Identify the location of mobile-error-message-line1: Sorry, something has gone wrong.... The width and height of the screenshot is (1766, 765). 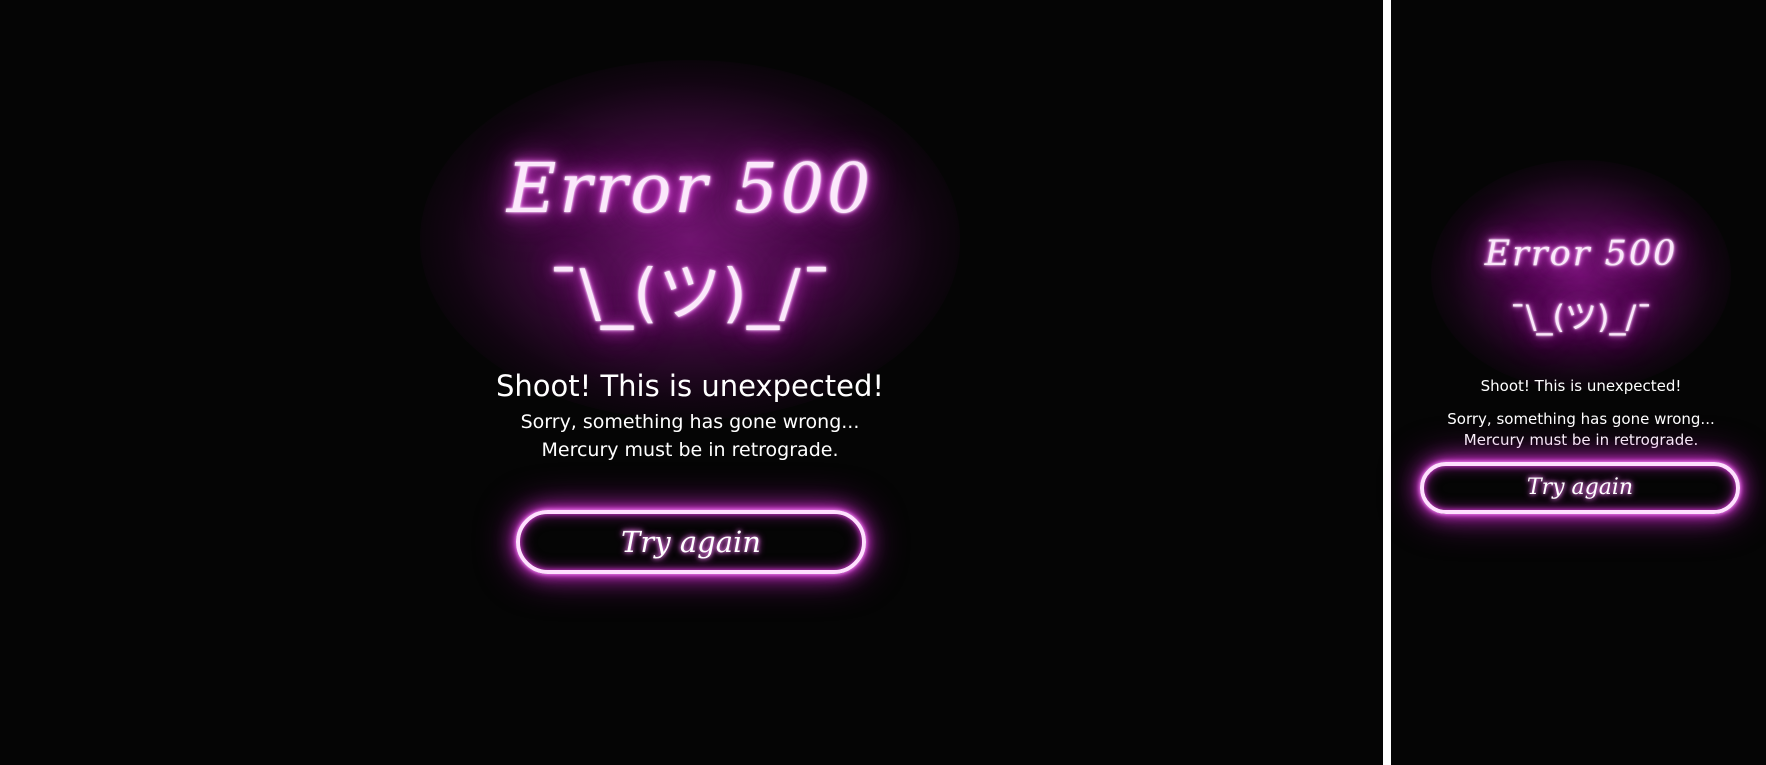
(1581, 419).